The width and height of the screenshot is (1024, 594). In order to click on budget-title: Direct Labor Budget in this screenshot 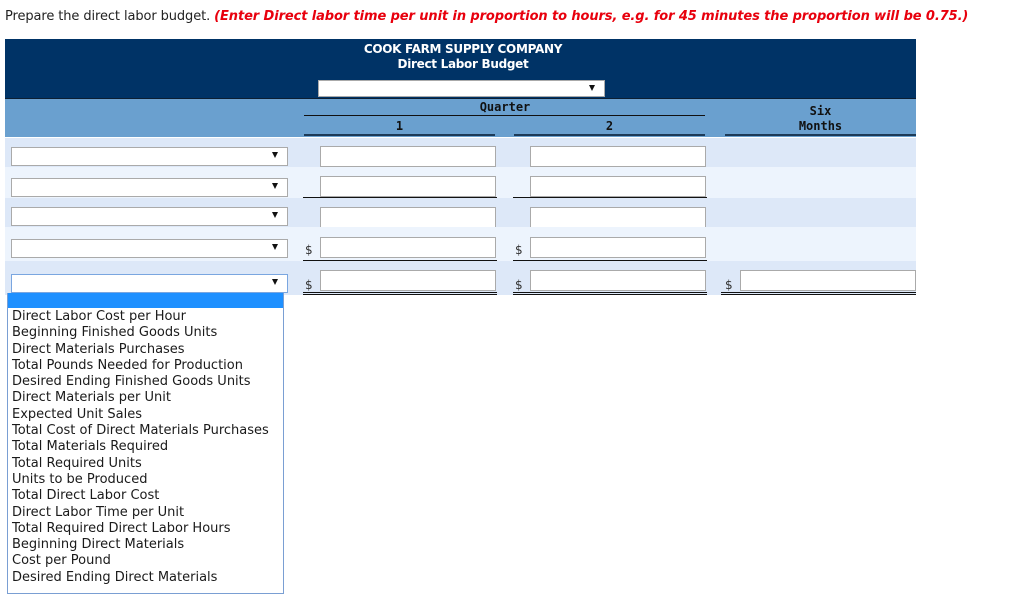, I will do `click(463, 64)`.